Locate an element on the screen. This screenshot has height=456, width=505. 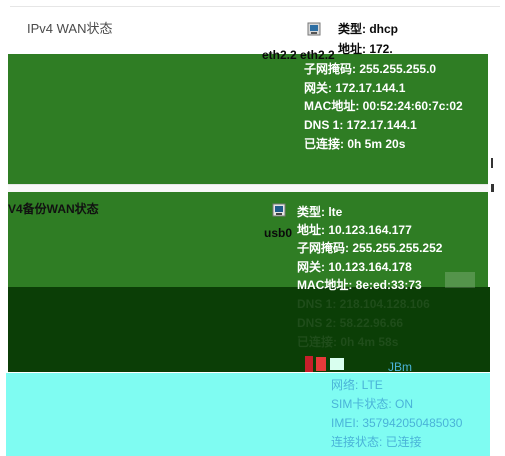
wan-type: 类型: dhcp is located at coordinates (368, 29).